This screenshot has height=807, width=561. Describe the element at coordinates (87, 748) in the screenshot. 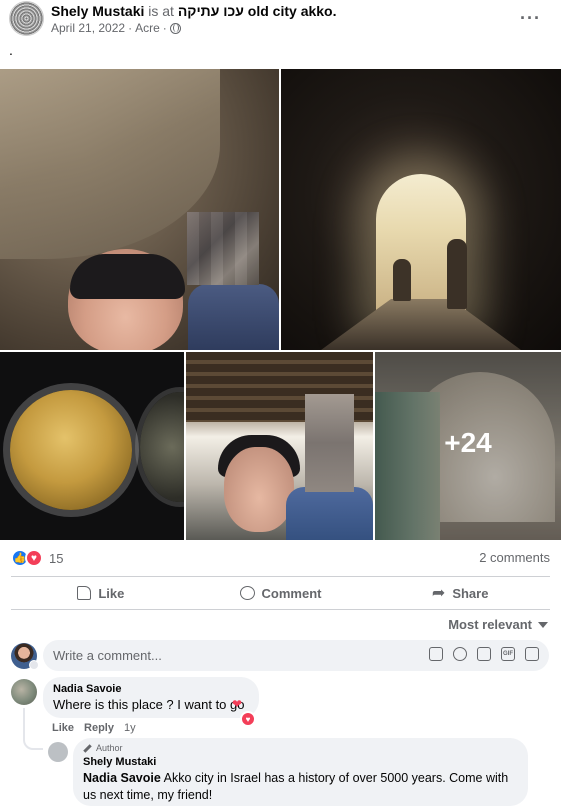

I see `pencil-icon` at that location.